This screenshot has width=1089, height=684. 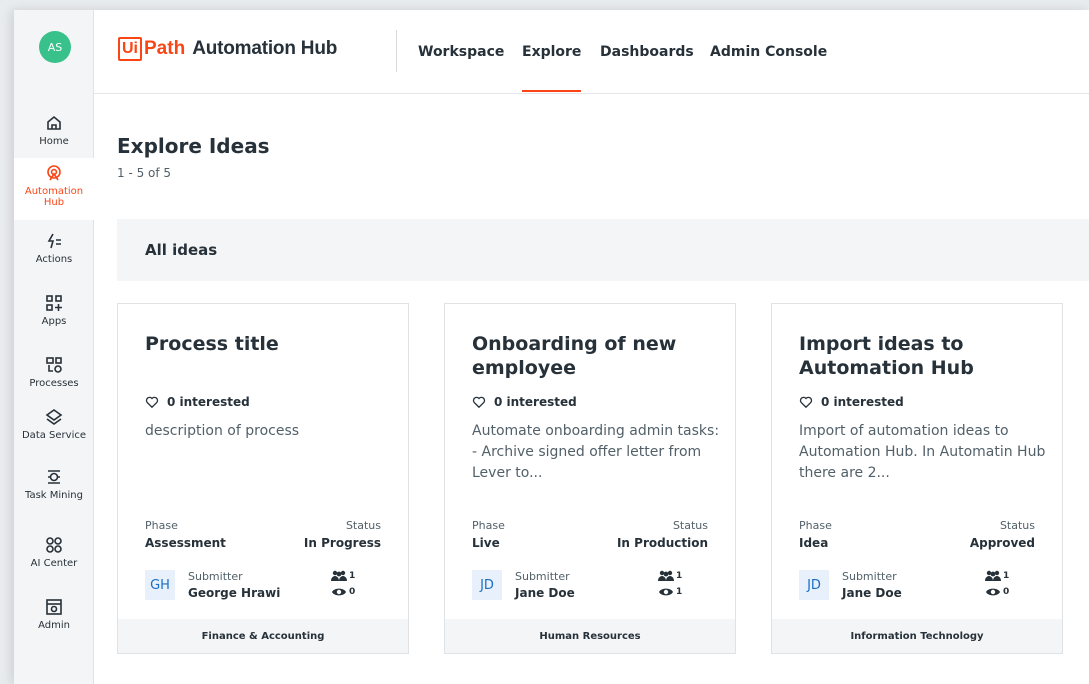 What do you see at coordinates (54, 625) in the screenshot?
I see `rail-label: Admin` at bounding box center [54, 625].